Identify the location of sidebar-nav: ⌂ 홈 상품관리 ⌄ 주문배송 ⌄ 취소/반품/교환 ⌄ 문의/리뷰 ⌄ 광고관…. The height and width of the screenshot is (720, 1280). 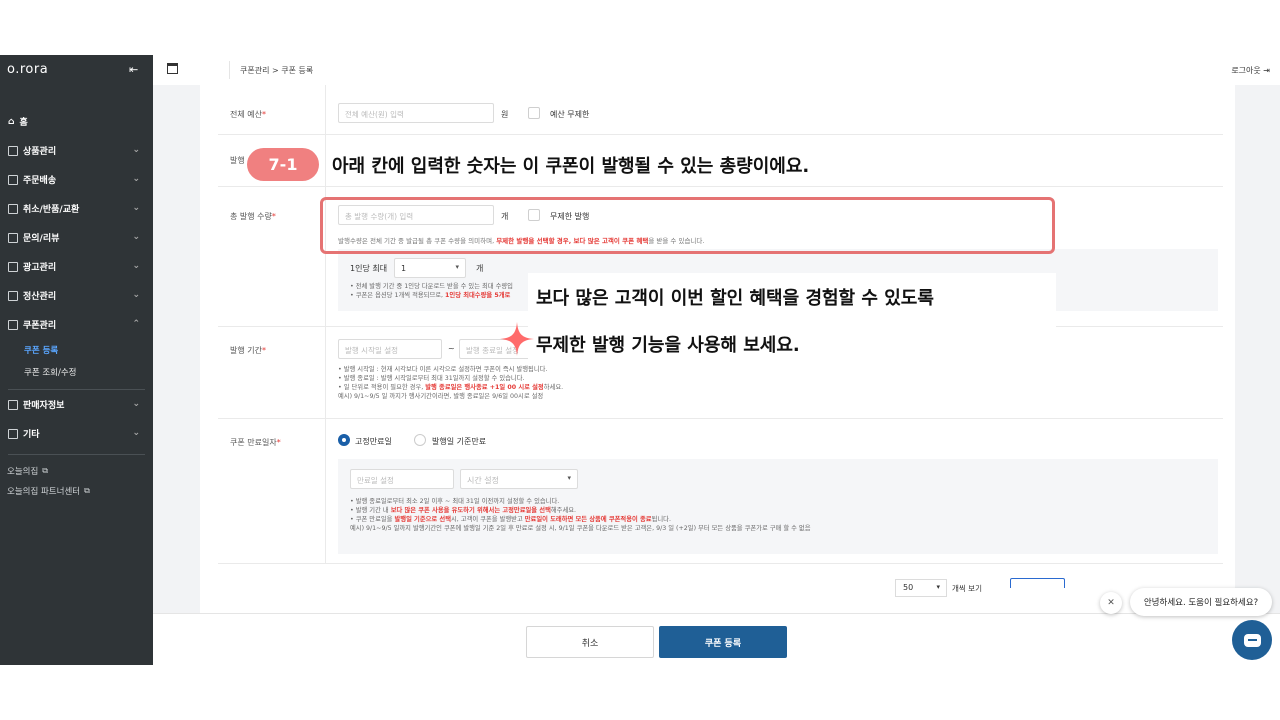
(76, 304).